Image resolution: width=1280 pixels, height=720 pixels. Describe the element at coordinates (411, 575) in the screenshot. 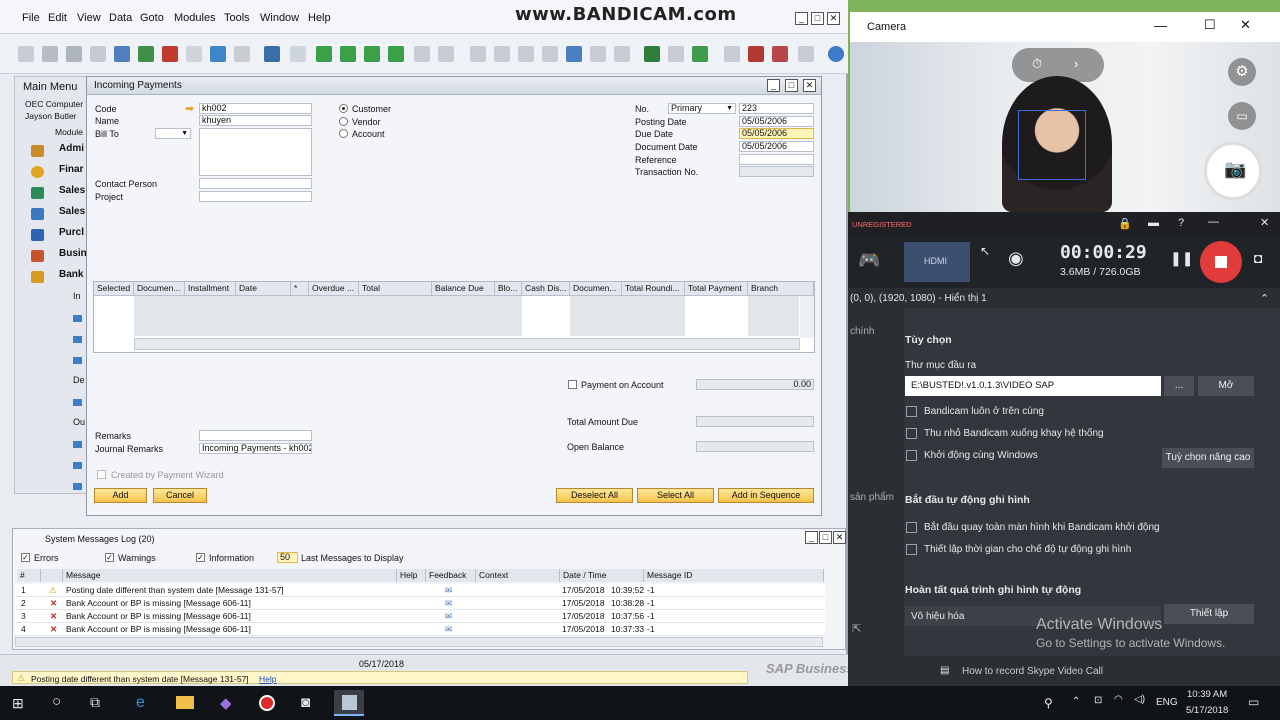

I see `col-help: Help` at that location.